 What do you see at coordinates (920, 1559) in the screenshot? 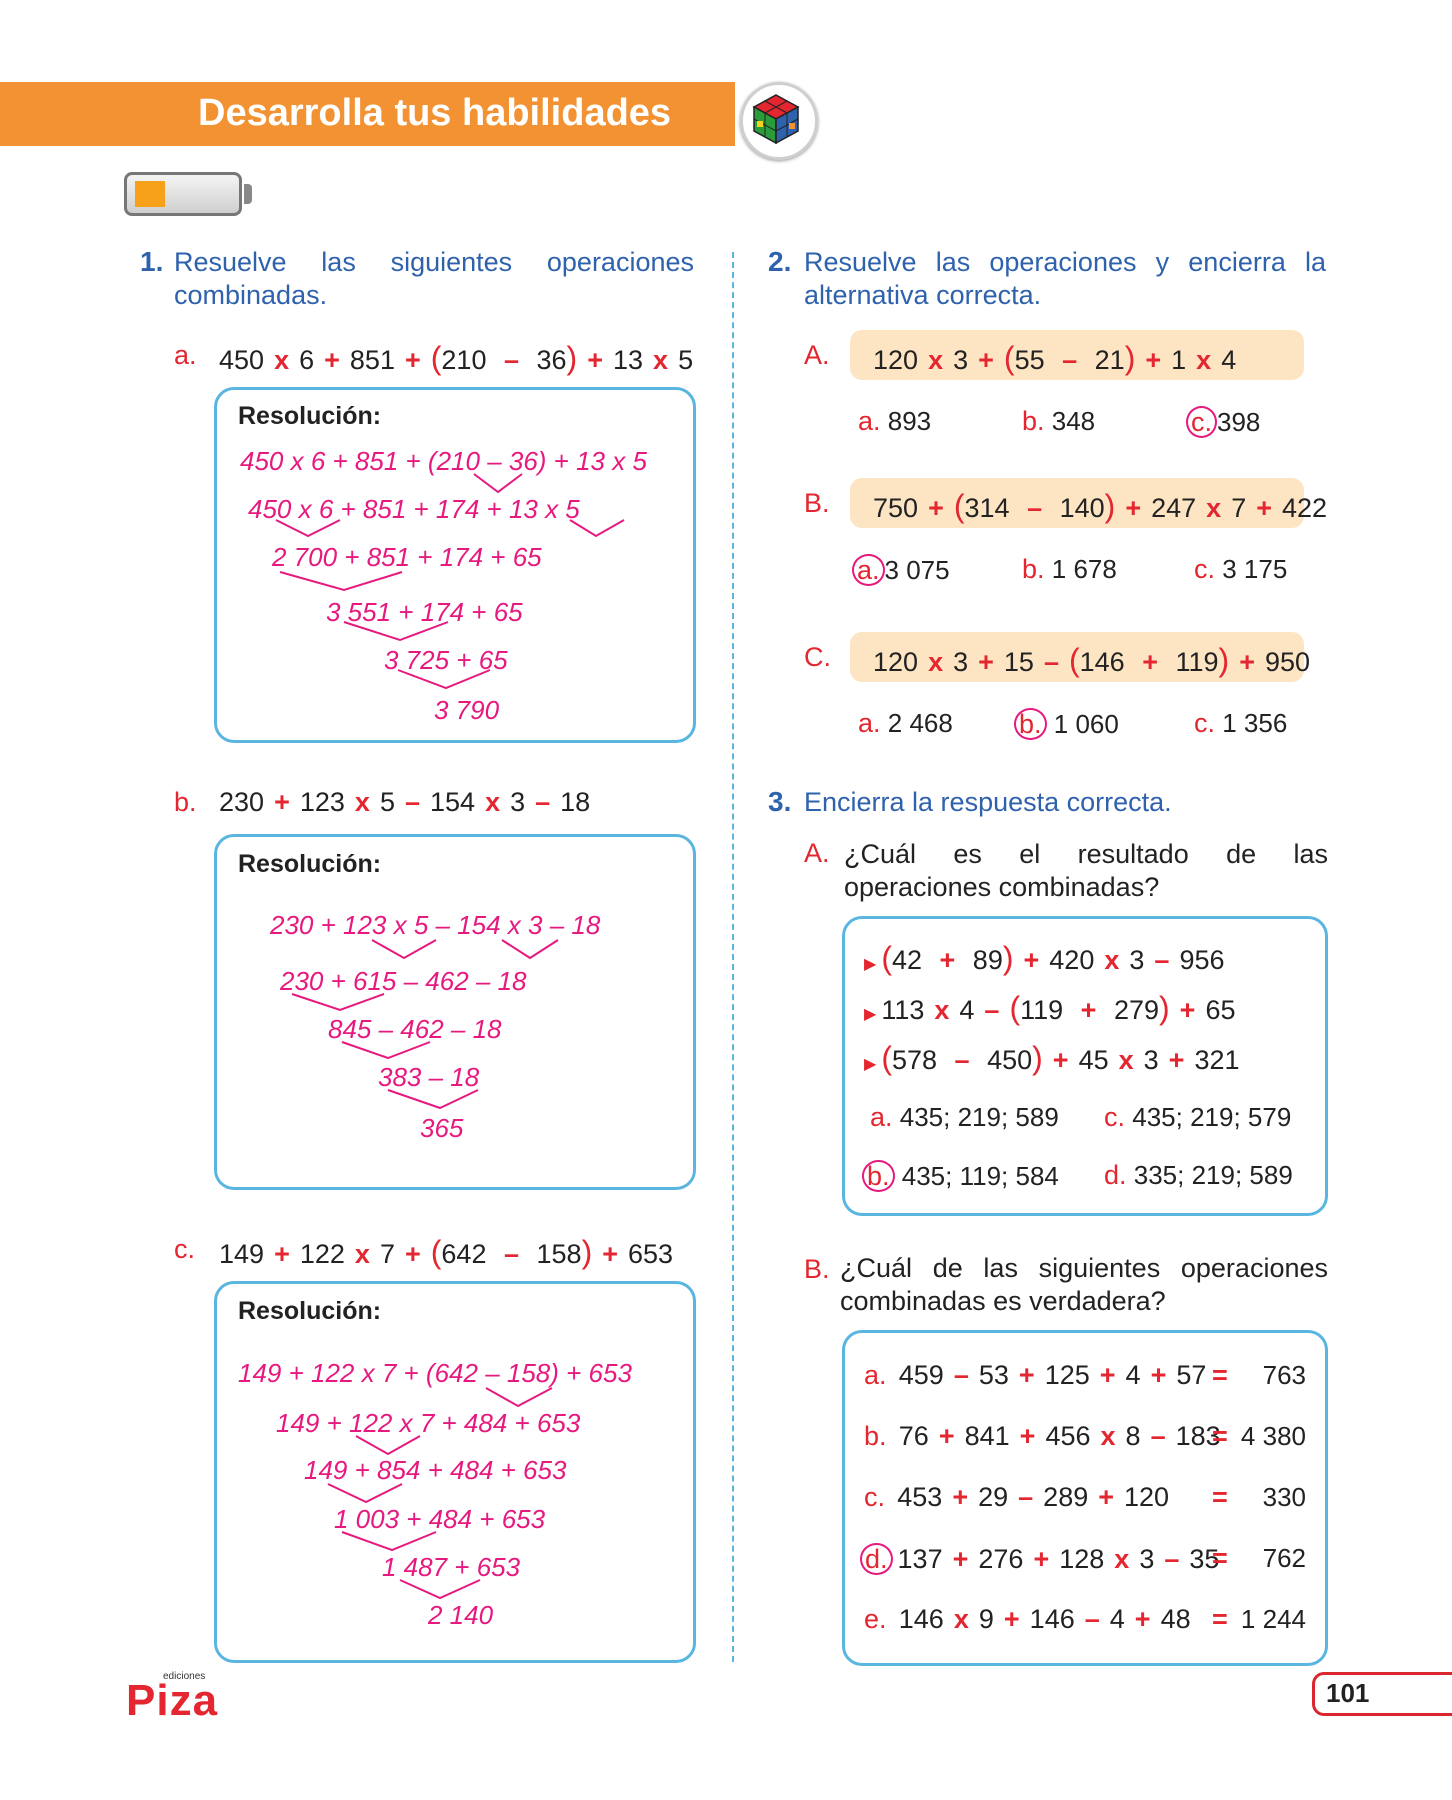
I see `expr-token: 137` at bounding box center [920, 1559].